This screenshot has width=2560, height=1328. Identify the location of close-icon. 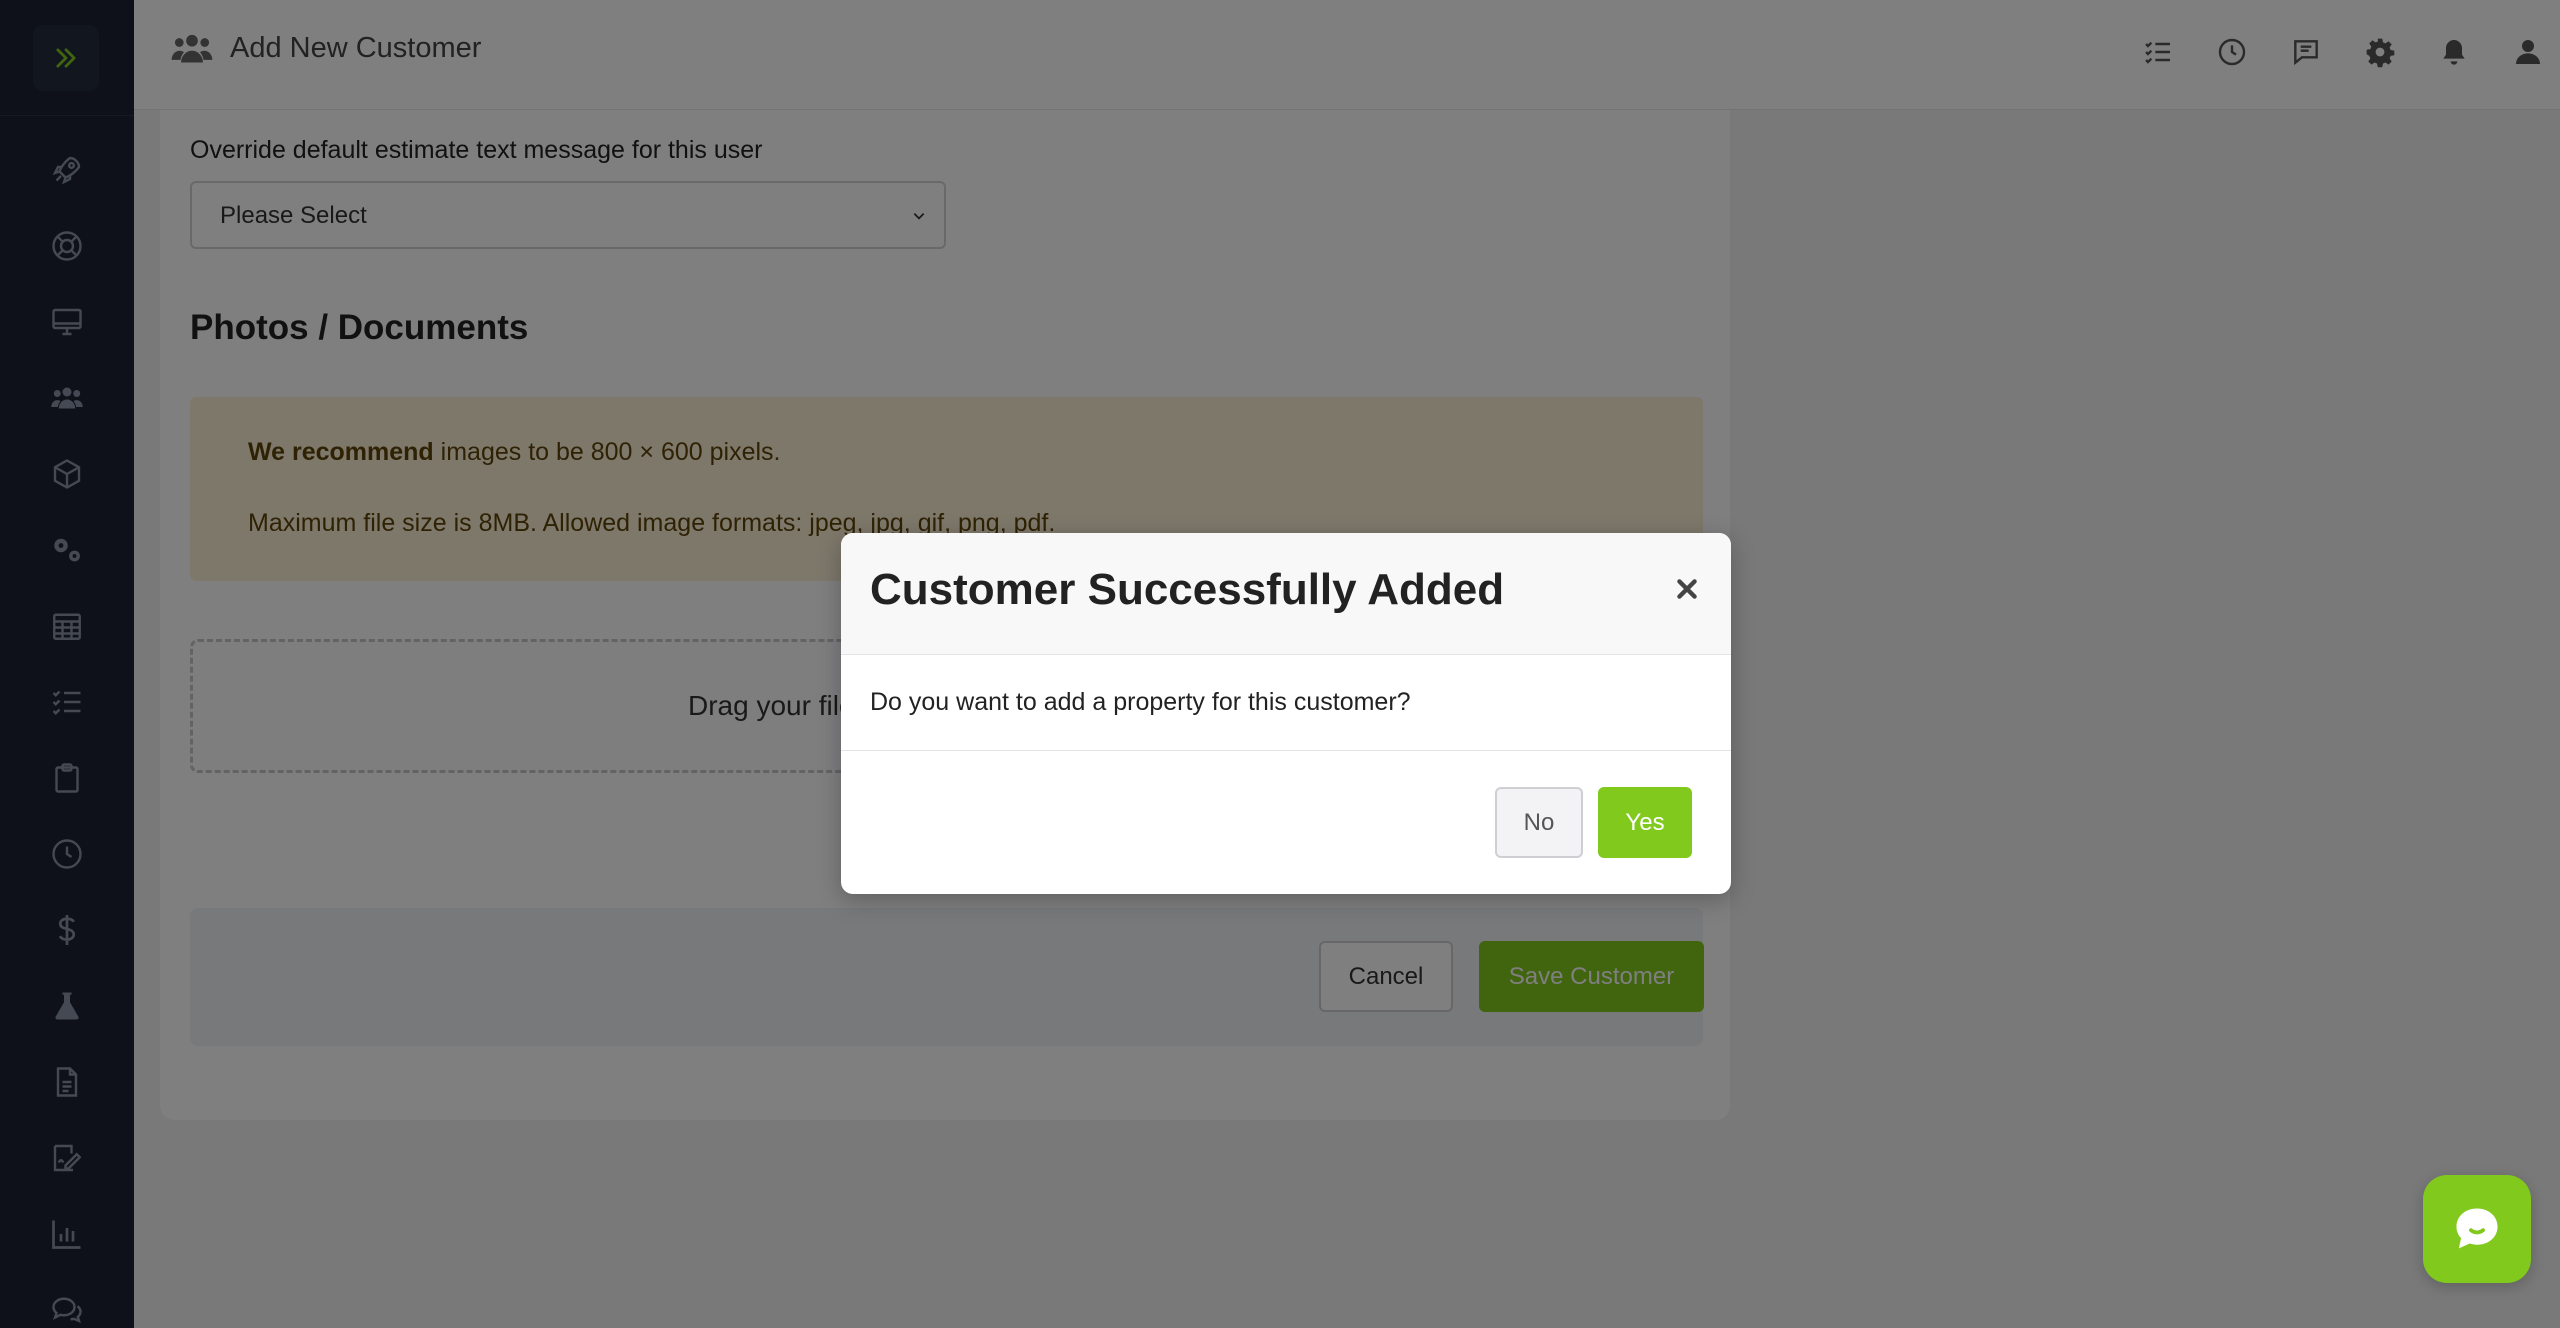
(1687, 589).